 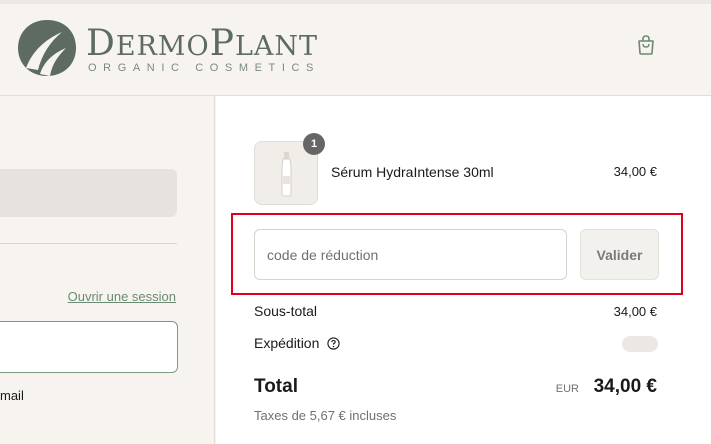 I want to click on question-circle-icon, so click(x=333, y=343).